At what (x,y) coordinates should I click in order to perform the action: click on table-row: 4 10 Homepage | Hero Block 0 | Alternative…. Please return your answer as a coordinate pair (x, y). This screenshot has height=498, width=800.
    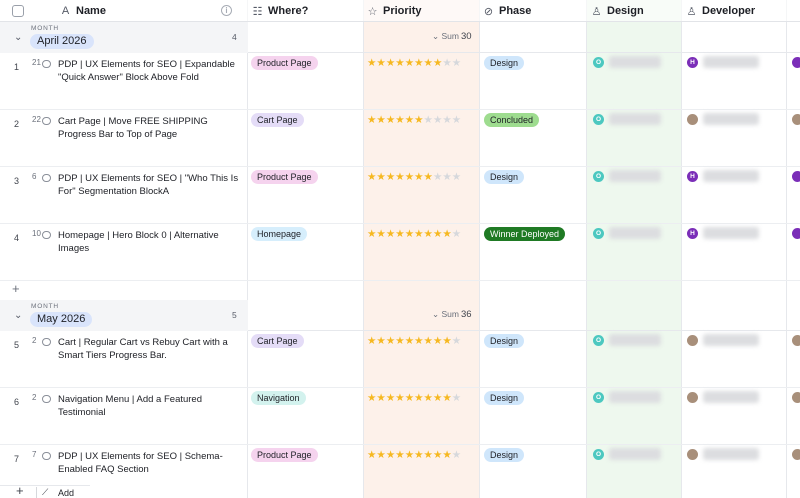
    Looking at the image, I should click on (400, 252).